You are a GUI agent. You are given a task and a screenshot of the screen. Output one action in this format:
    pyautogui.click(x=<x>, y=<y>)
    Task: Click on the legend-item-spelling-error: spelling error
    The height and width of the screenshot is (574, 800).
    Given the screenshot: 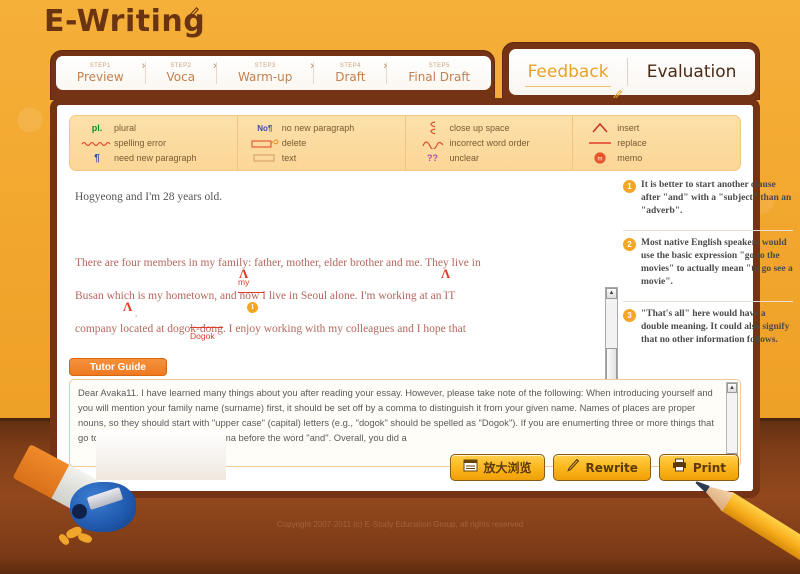 What is the action you would take?
    pyautogui.click(x=156, y=143)
    